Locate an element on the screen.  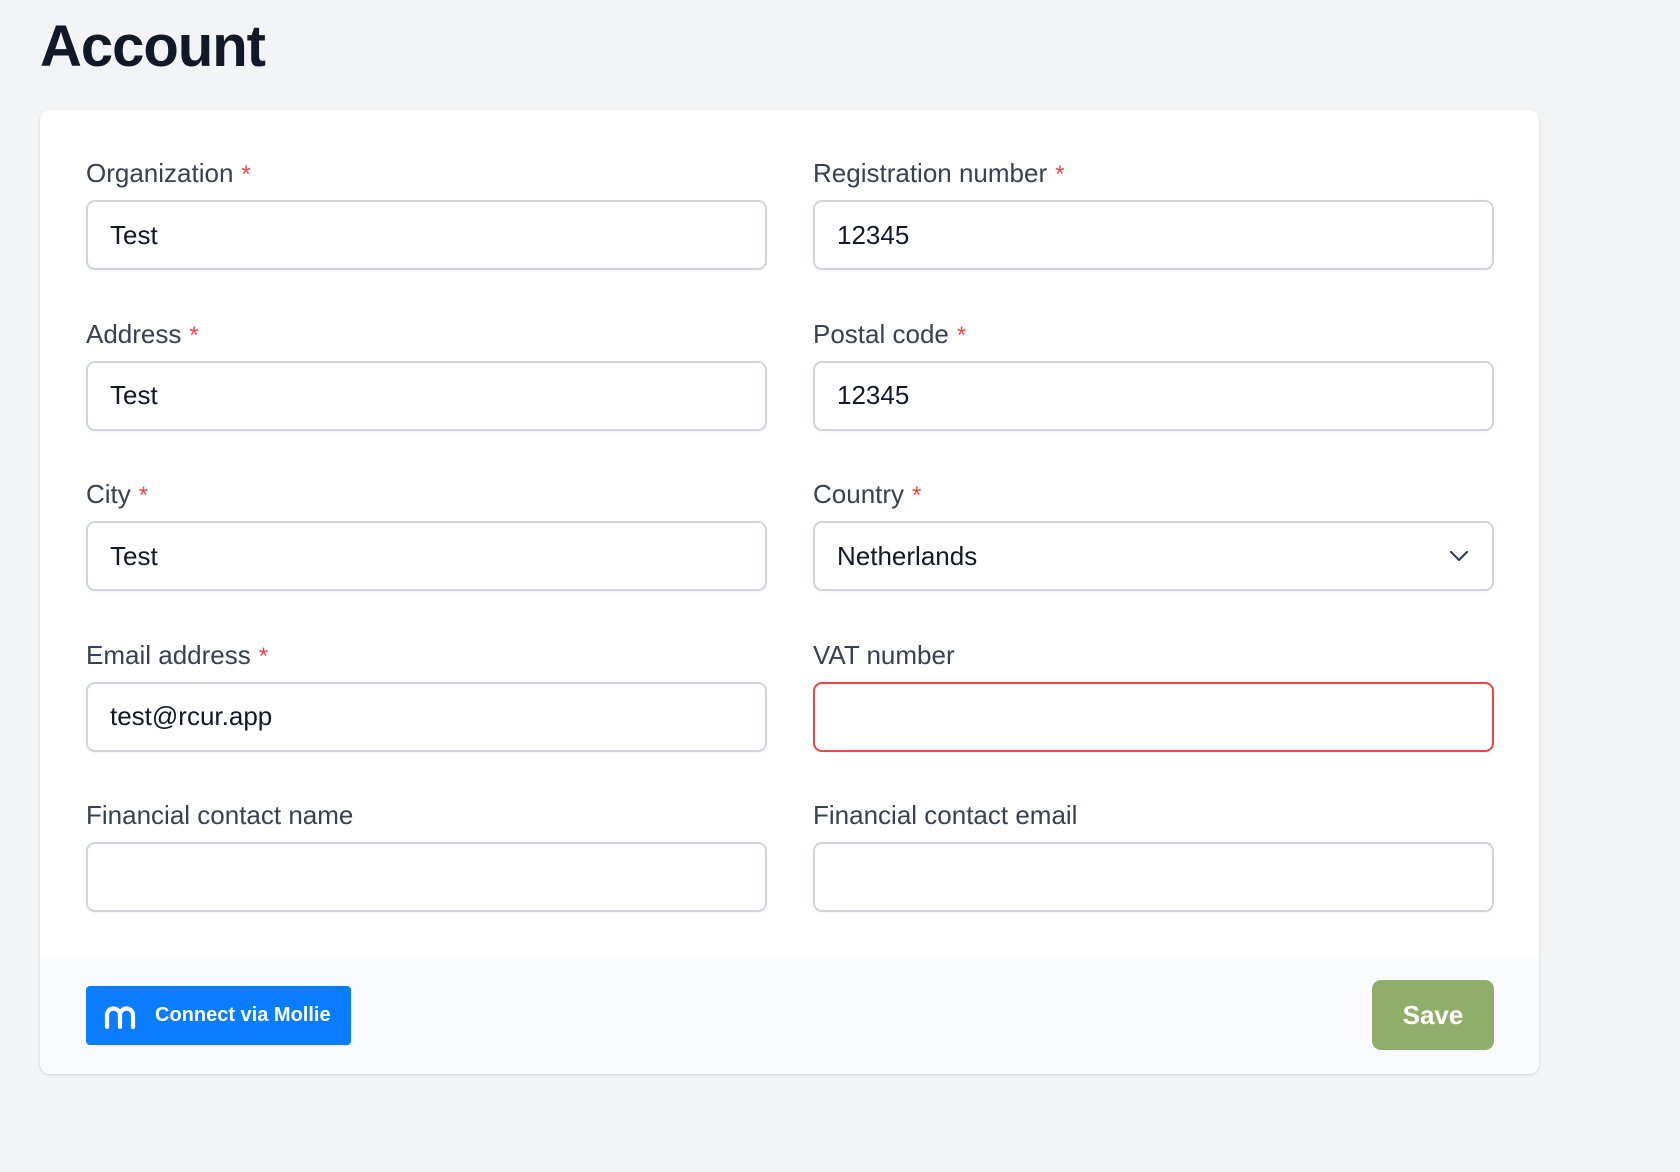
address-field: Address * is located at coordinates (426, 397).